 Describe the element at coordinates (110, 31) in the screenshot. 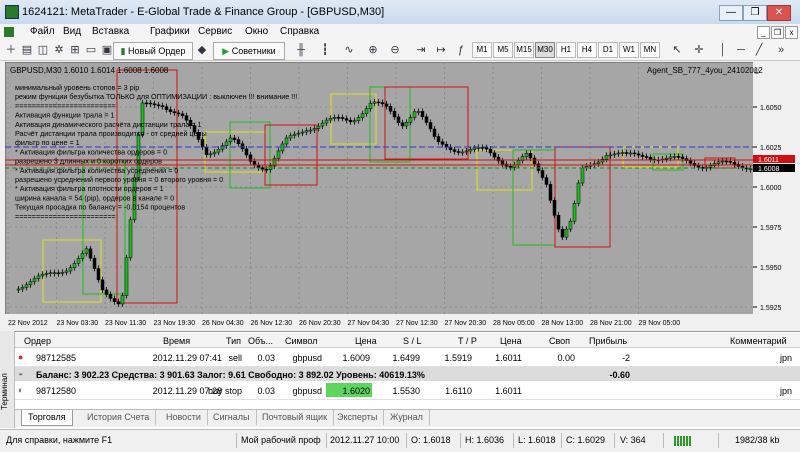

I see `menu-insert: Вставка` at that location.